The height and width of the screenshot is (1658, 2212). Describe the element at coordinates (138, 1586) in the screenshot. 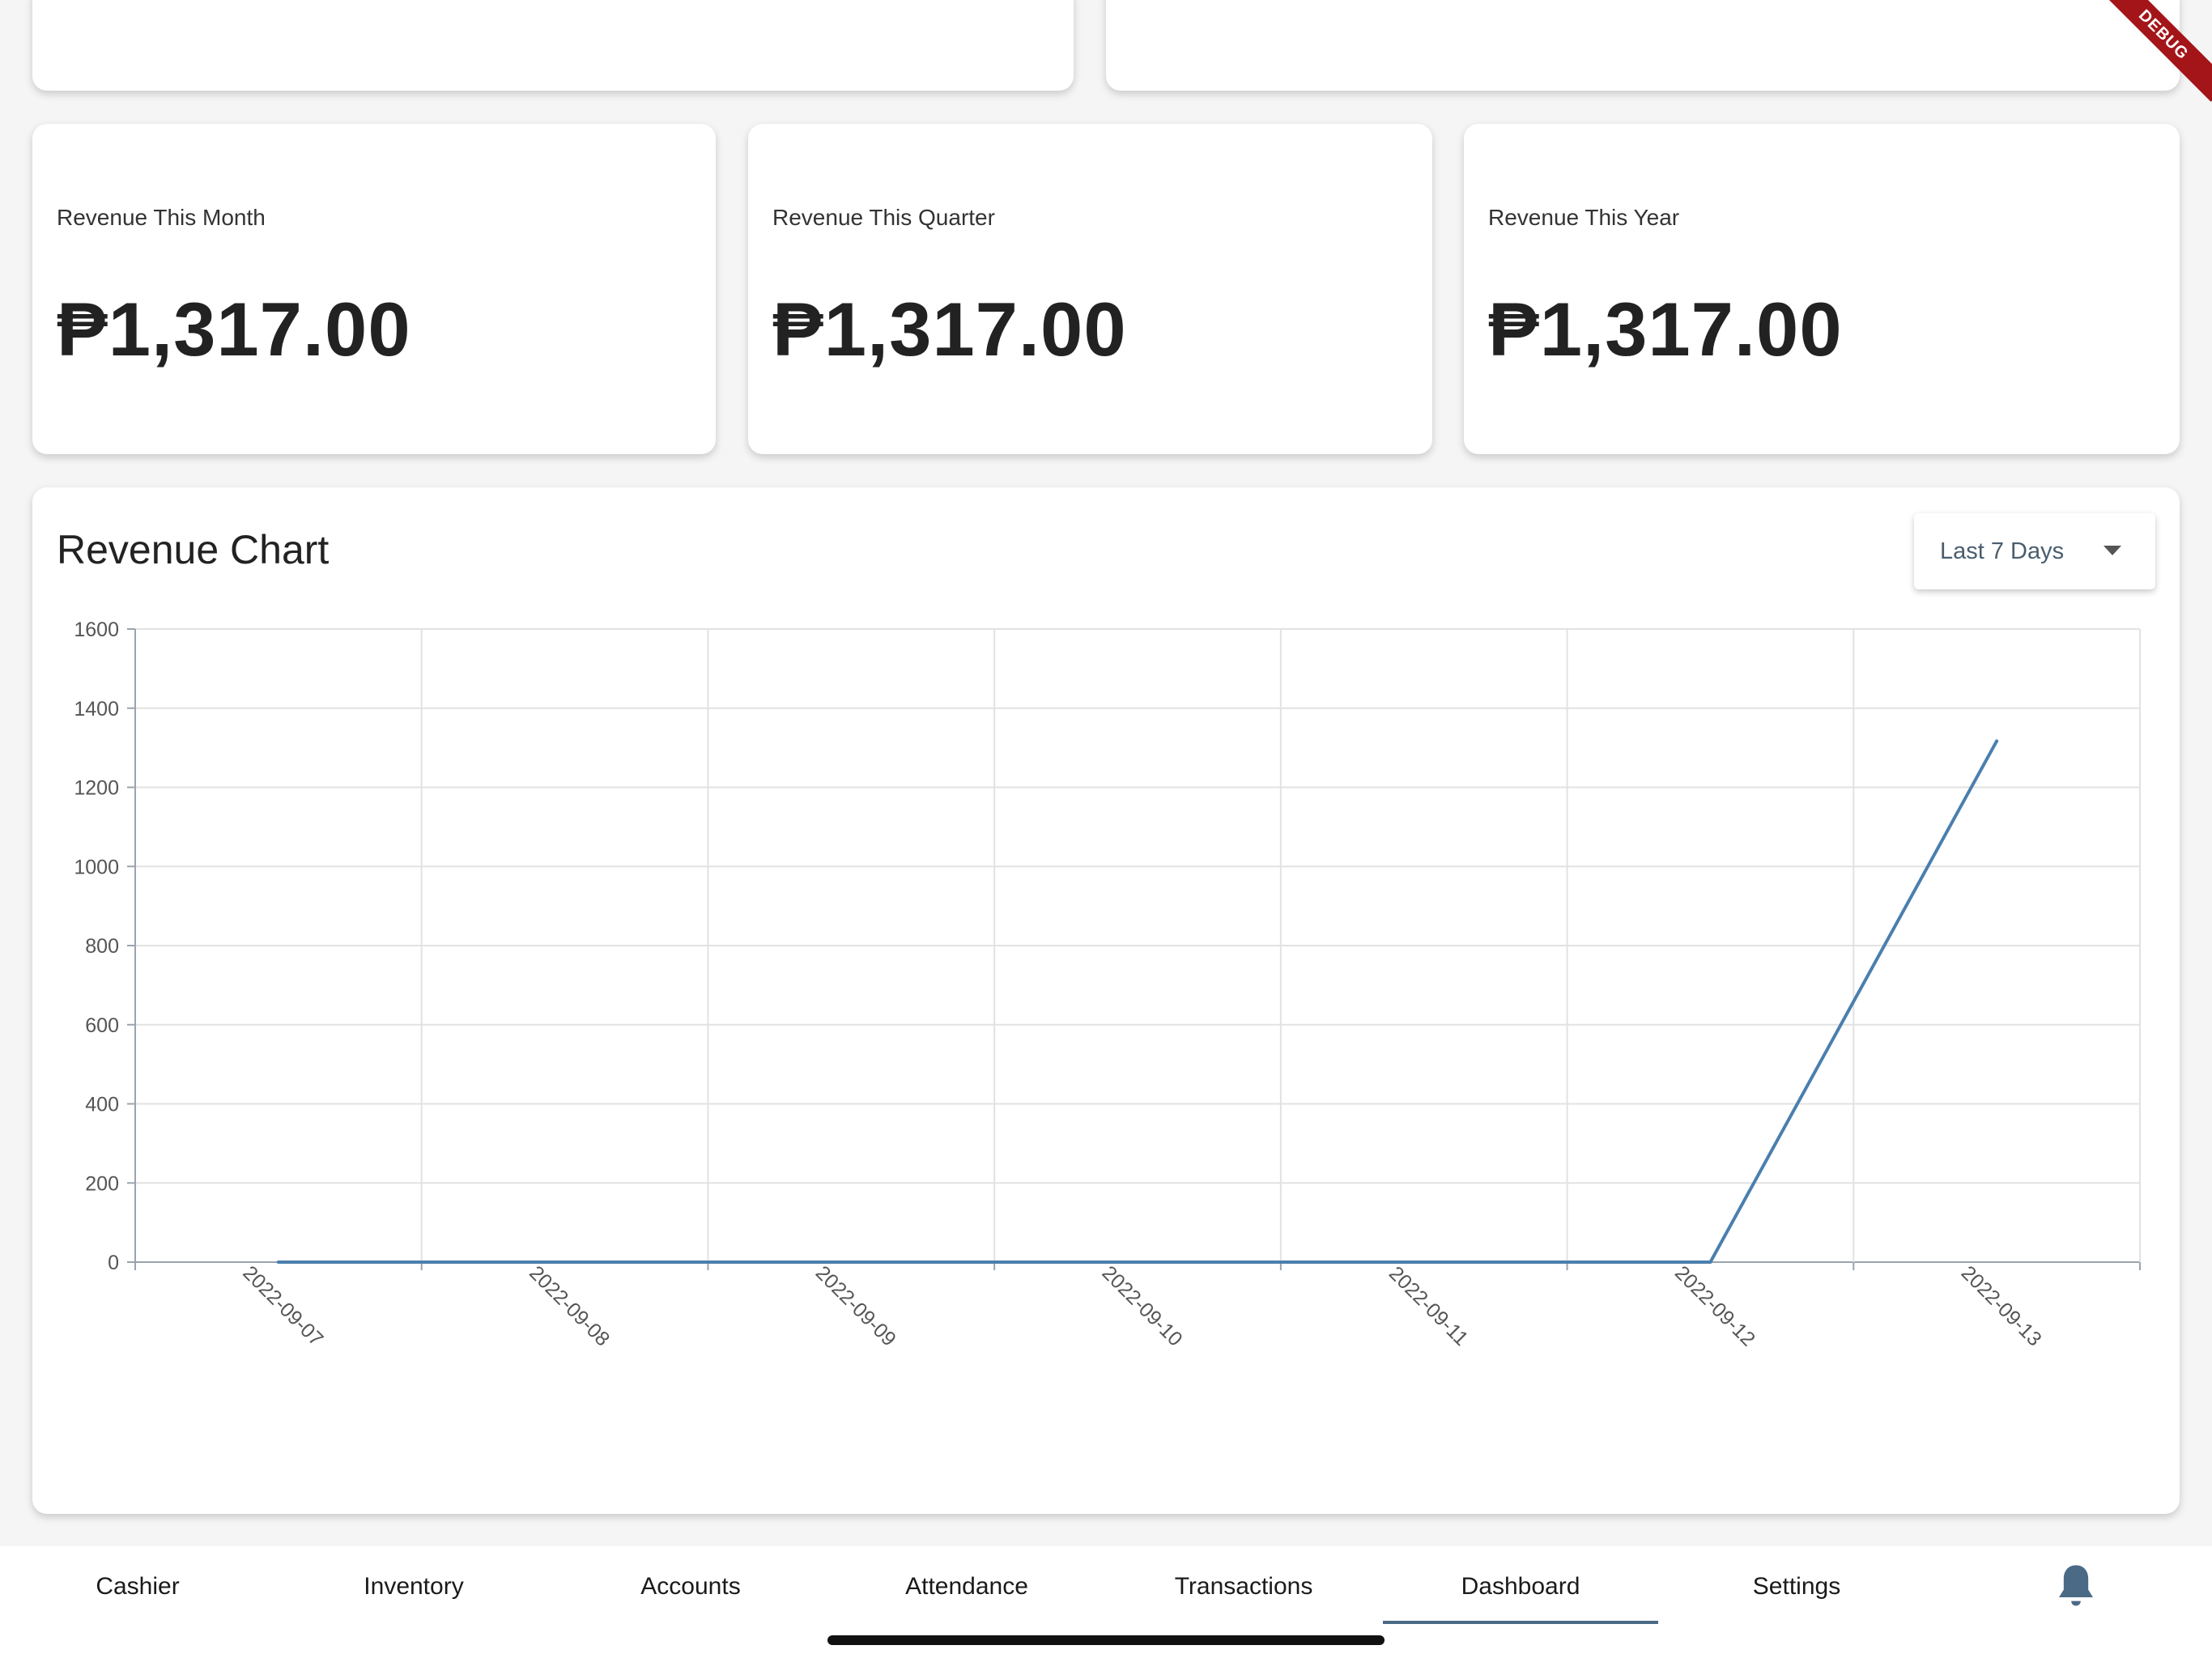

I see `nav-cashier: Cashier` at that location.